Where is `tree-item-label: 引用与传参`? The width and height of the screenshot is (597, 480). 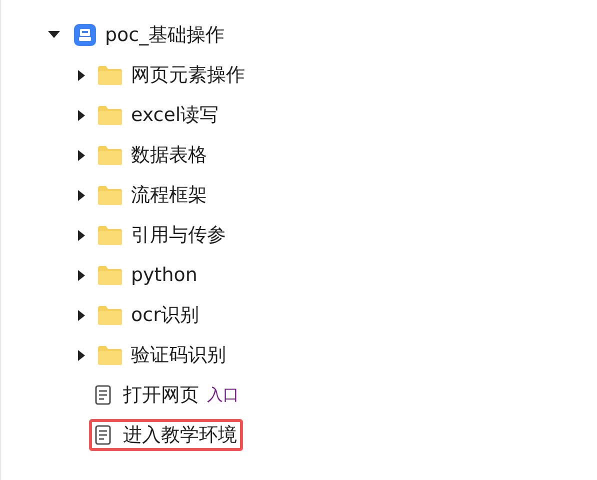 tree-item-label: 引用与传参 is located at coordinates (178, 235).